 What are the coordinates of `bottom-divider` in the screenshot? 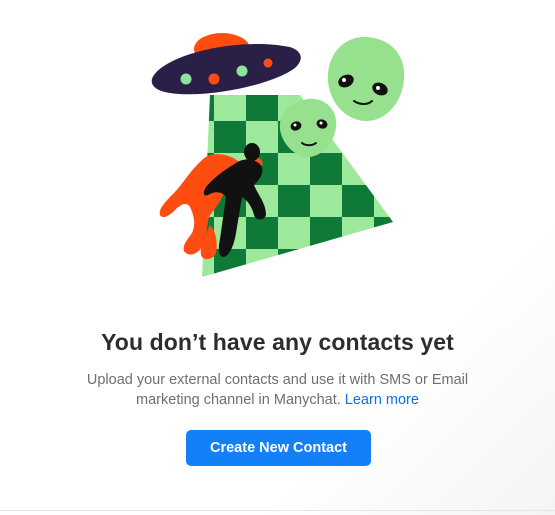 It's located at (277, 510).